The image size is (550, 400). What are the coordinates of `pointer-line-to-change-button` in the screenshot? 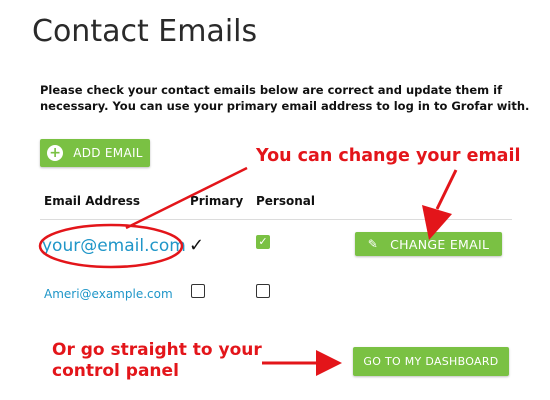 It's located at (446, 189).